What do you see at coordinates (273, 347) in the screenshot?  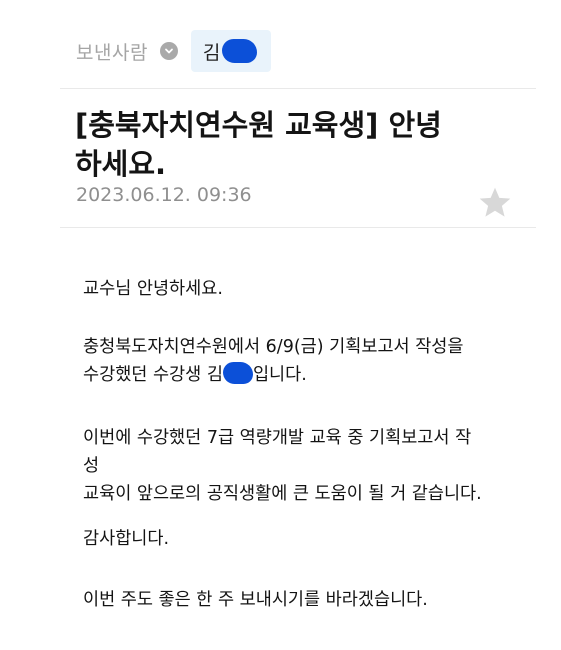 I see `body-paragraph-1-line-1: 충청북도자치연수원에서 6/9(금) 기획보고서 작성을` at bounding box center [273, 347].